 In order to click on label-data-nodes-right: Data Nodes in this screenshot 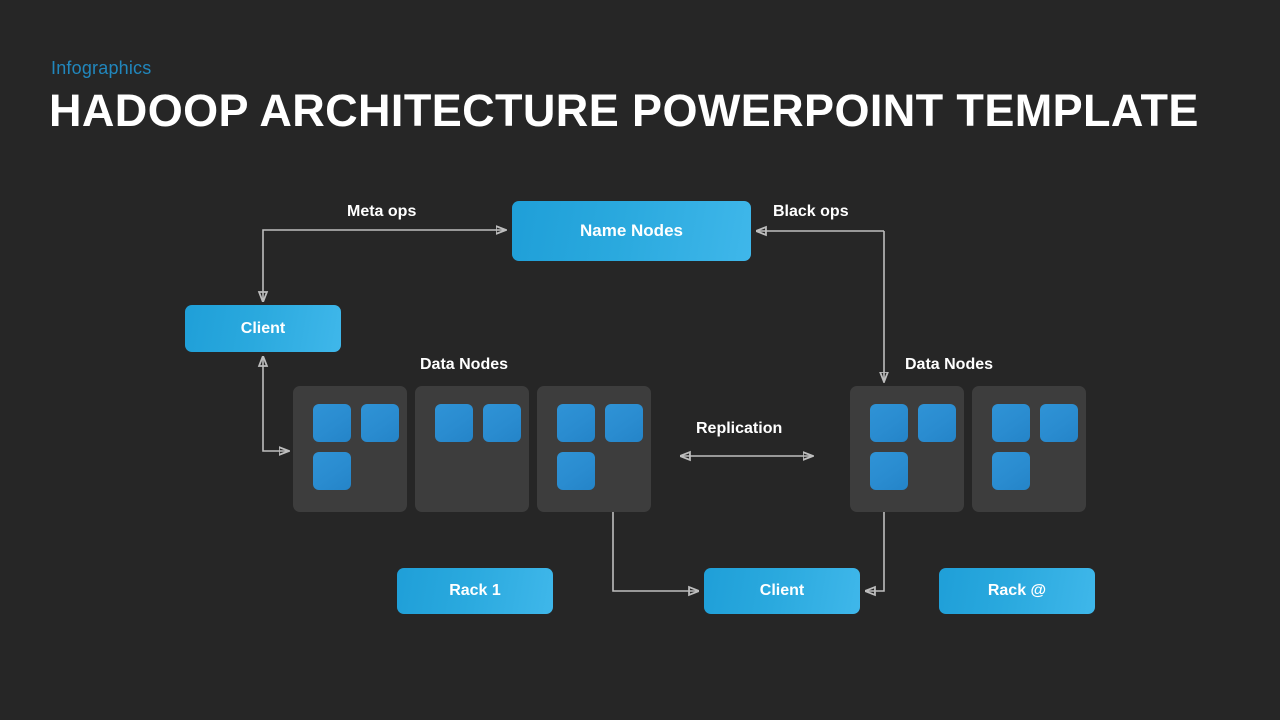, I will do `click(949, 364)`.